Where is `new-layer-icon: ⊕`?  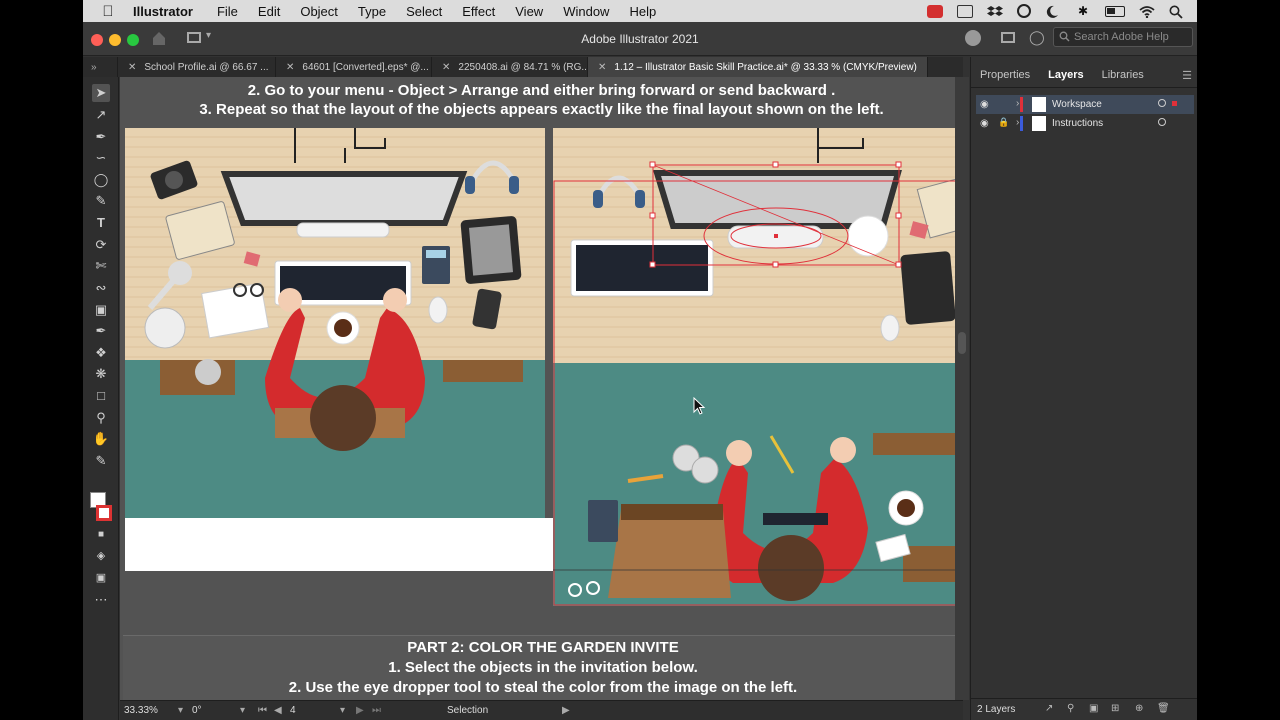 new-layer-icon: ⊕ is located at coordinates (1139, 708).